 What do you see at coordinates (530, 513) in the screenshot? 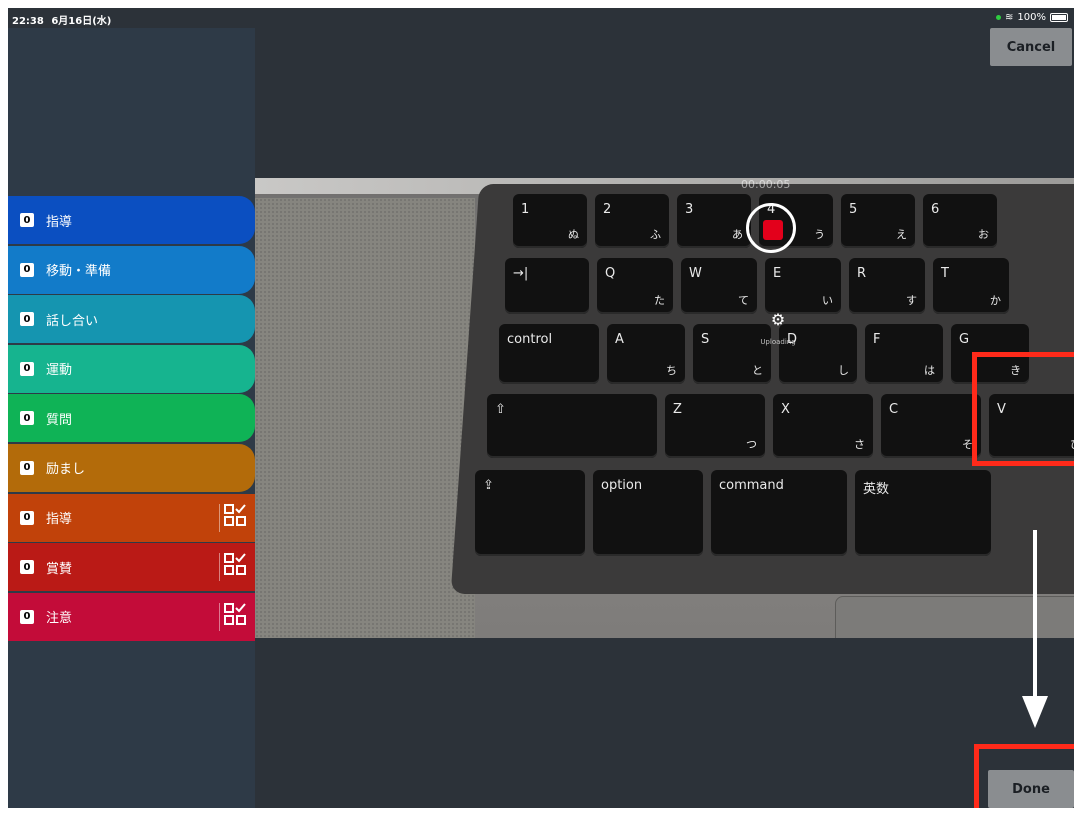
I see `keyboard-key: ⇪` at bounding box center [530, 513].